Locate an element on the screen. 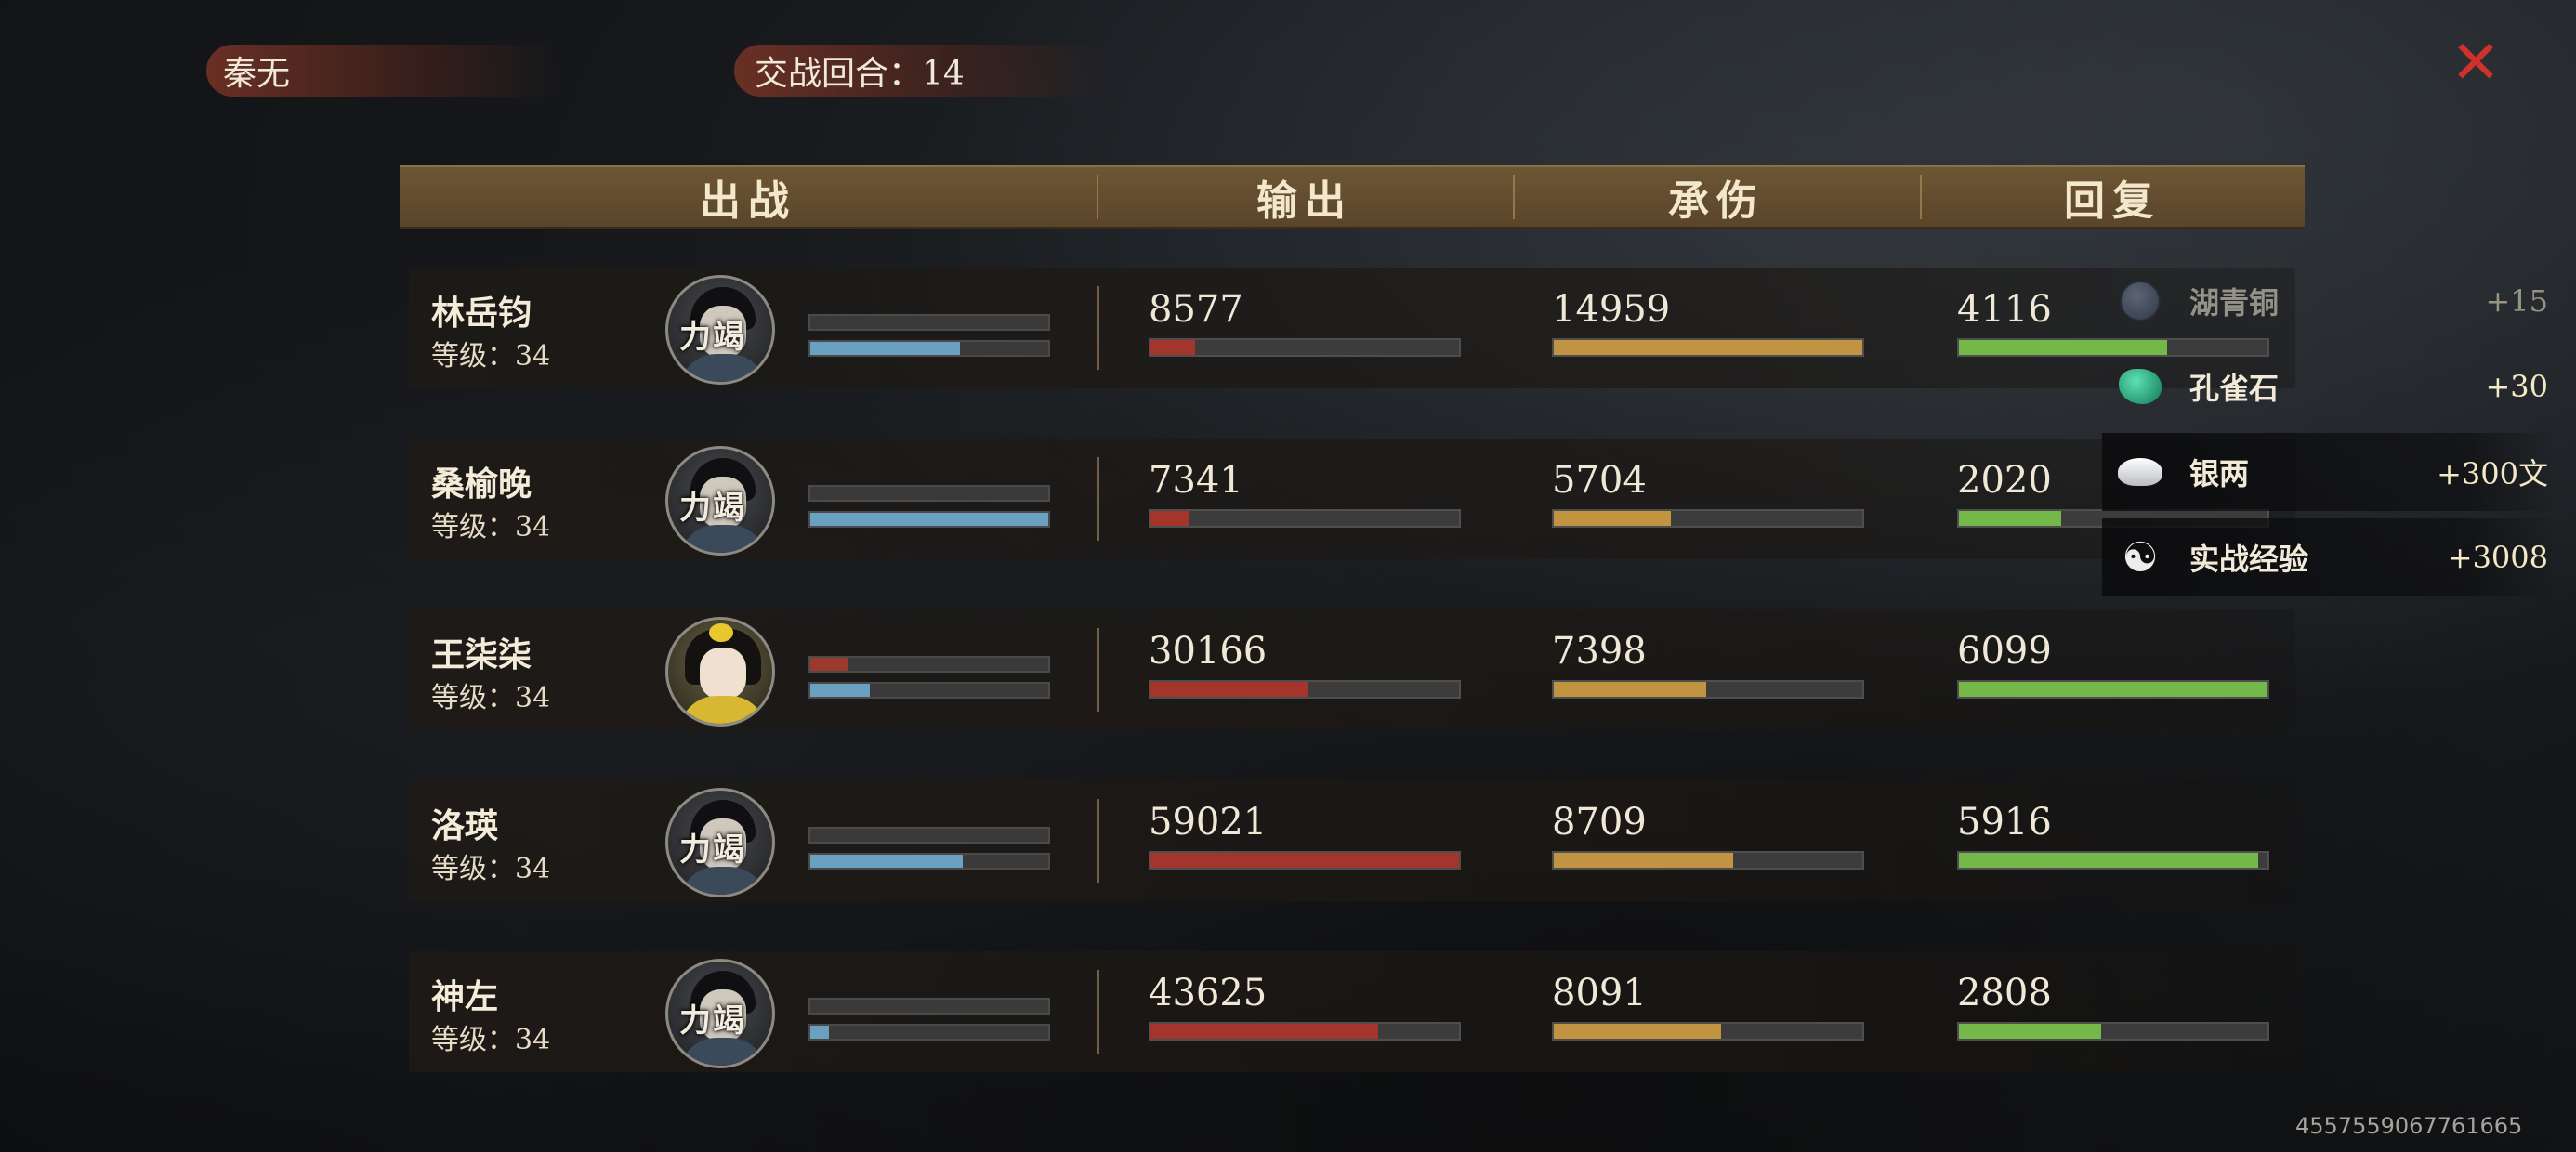  damage-taken-value: 8709 is located at coordinates (1599, 822).